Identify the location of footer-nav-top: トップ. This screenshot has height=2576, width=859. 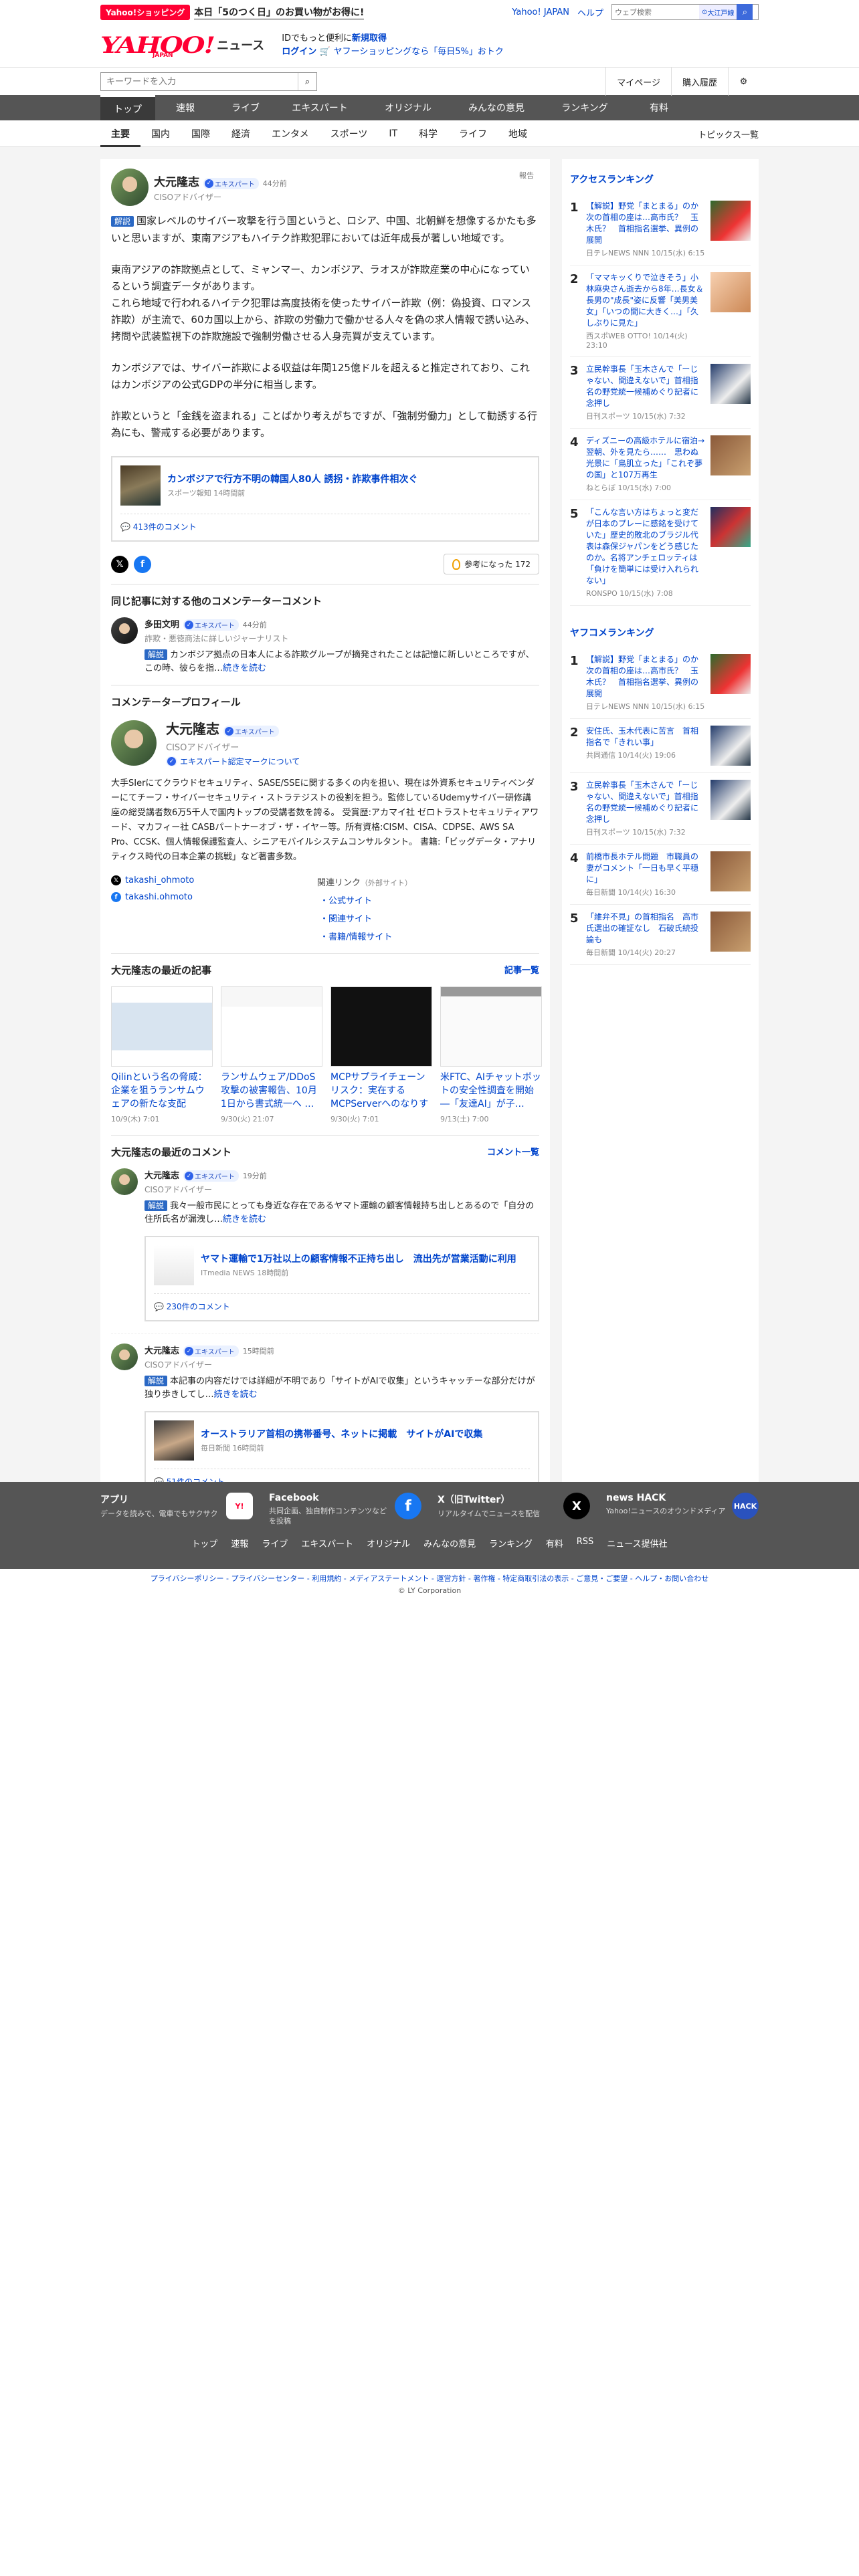
(204, 1543).